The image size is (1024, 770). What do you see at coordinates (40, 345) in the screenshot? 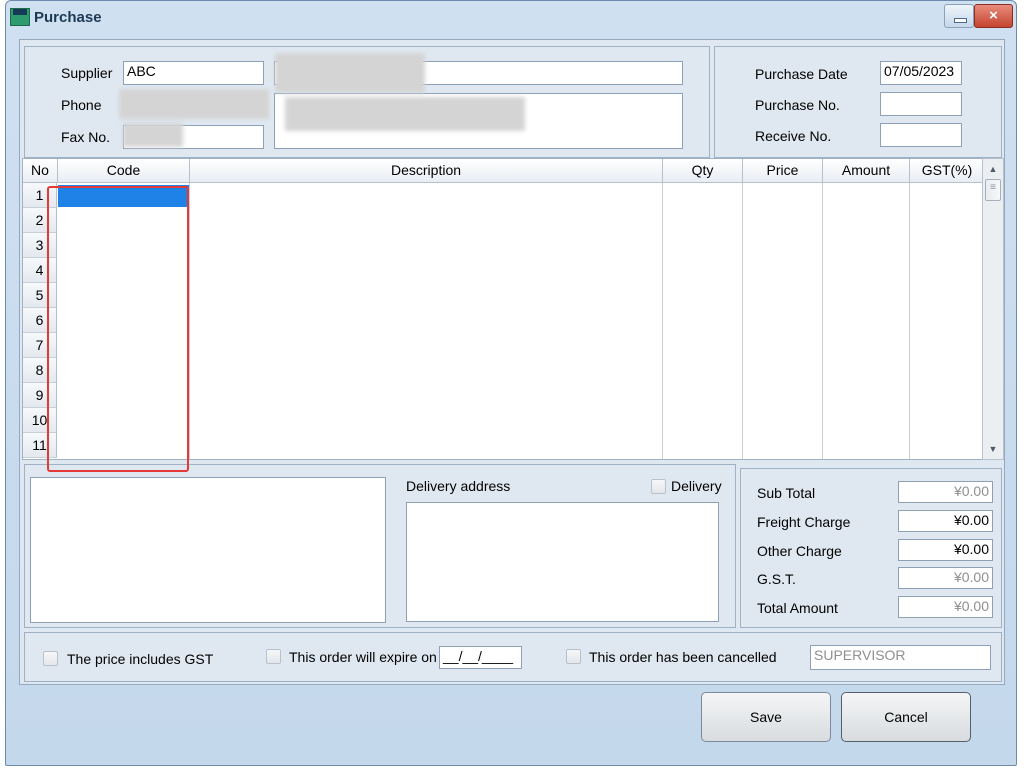
I see `row-header: 7` at bounding box center [40, 345].